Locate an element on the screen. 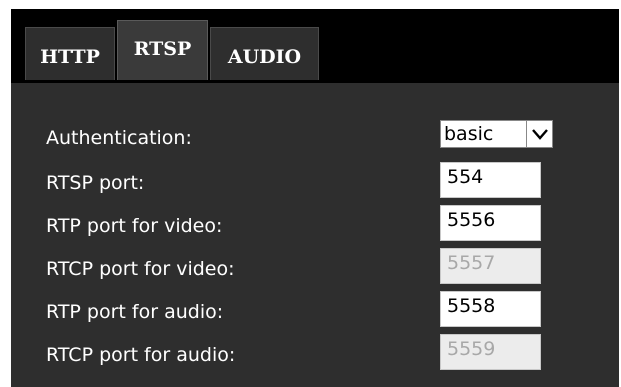  rtcp-audio-port-input: 5559 is located at coordinates (490, 352).